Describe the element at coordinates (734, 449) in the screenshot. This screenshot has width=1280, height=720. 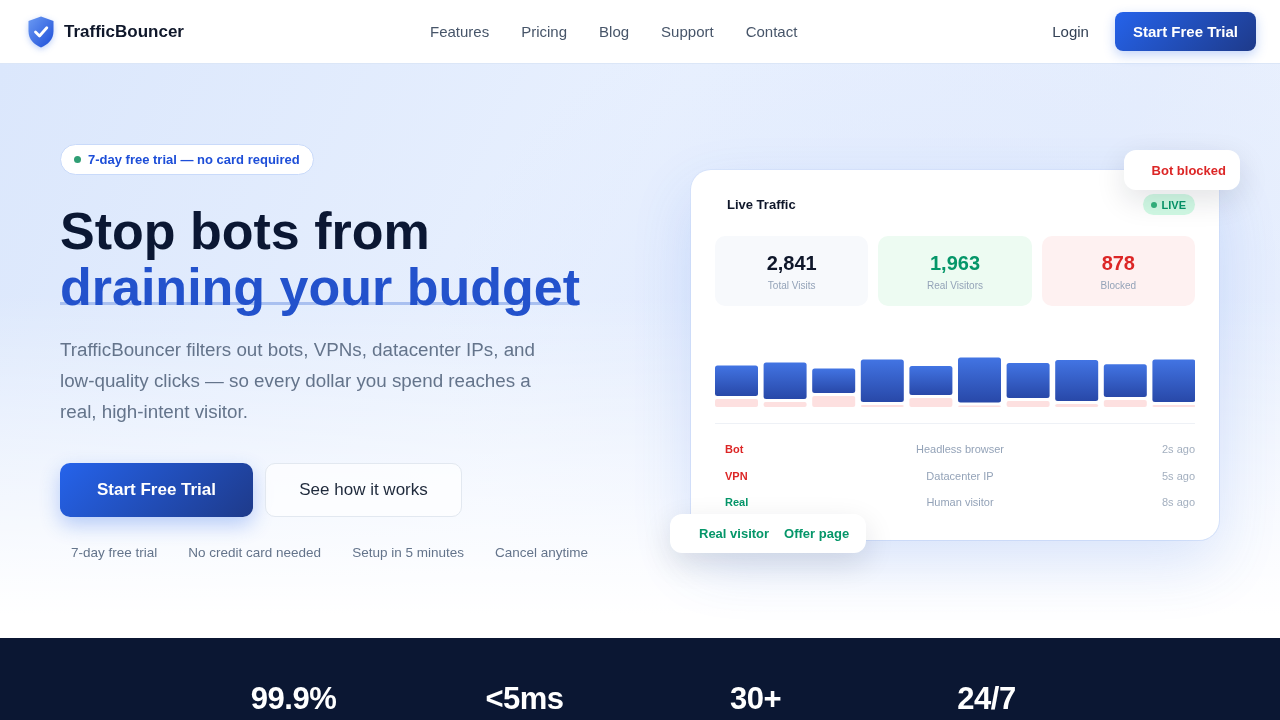
I see `event-type: Bot` at that location.